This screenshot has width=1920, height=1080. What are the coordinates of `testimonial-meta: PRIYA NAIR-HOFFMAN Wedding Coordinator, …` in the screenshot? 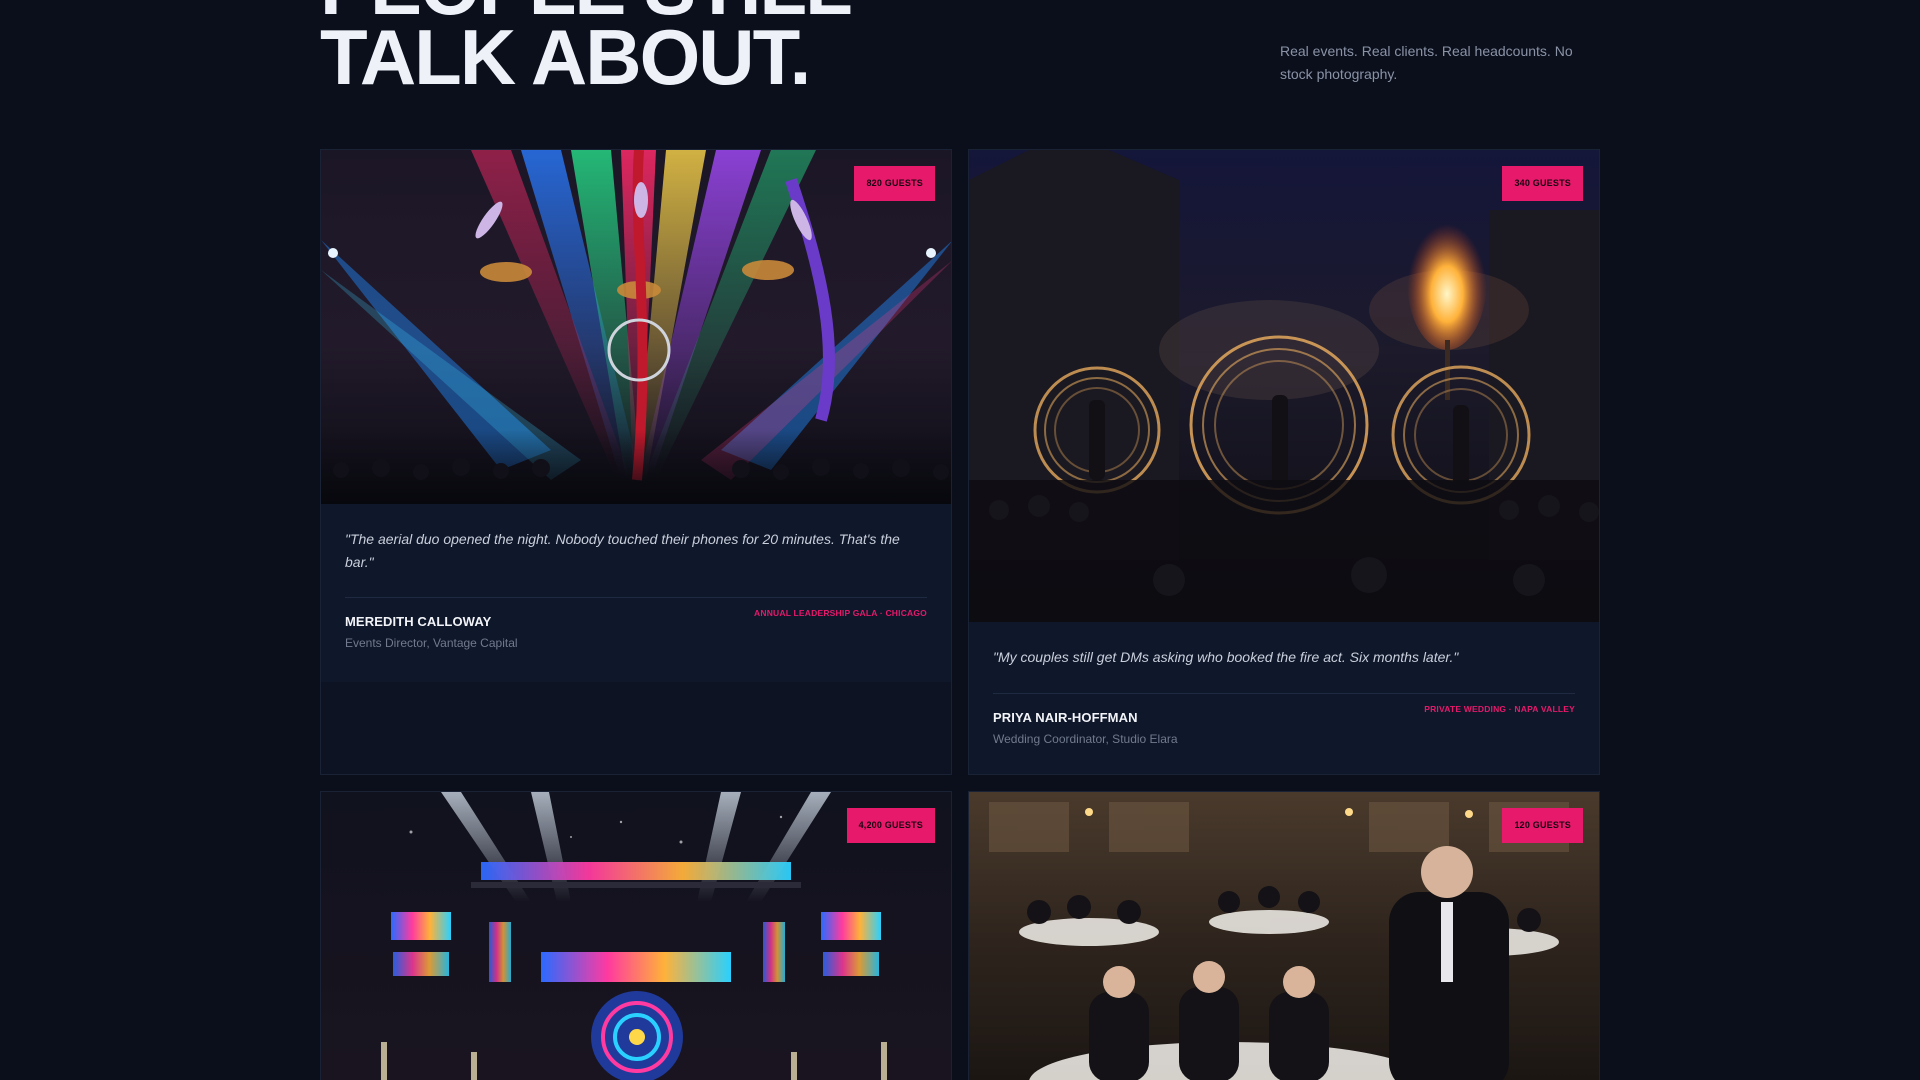 It's located at (1284, 725).